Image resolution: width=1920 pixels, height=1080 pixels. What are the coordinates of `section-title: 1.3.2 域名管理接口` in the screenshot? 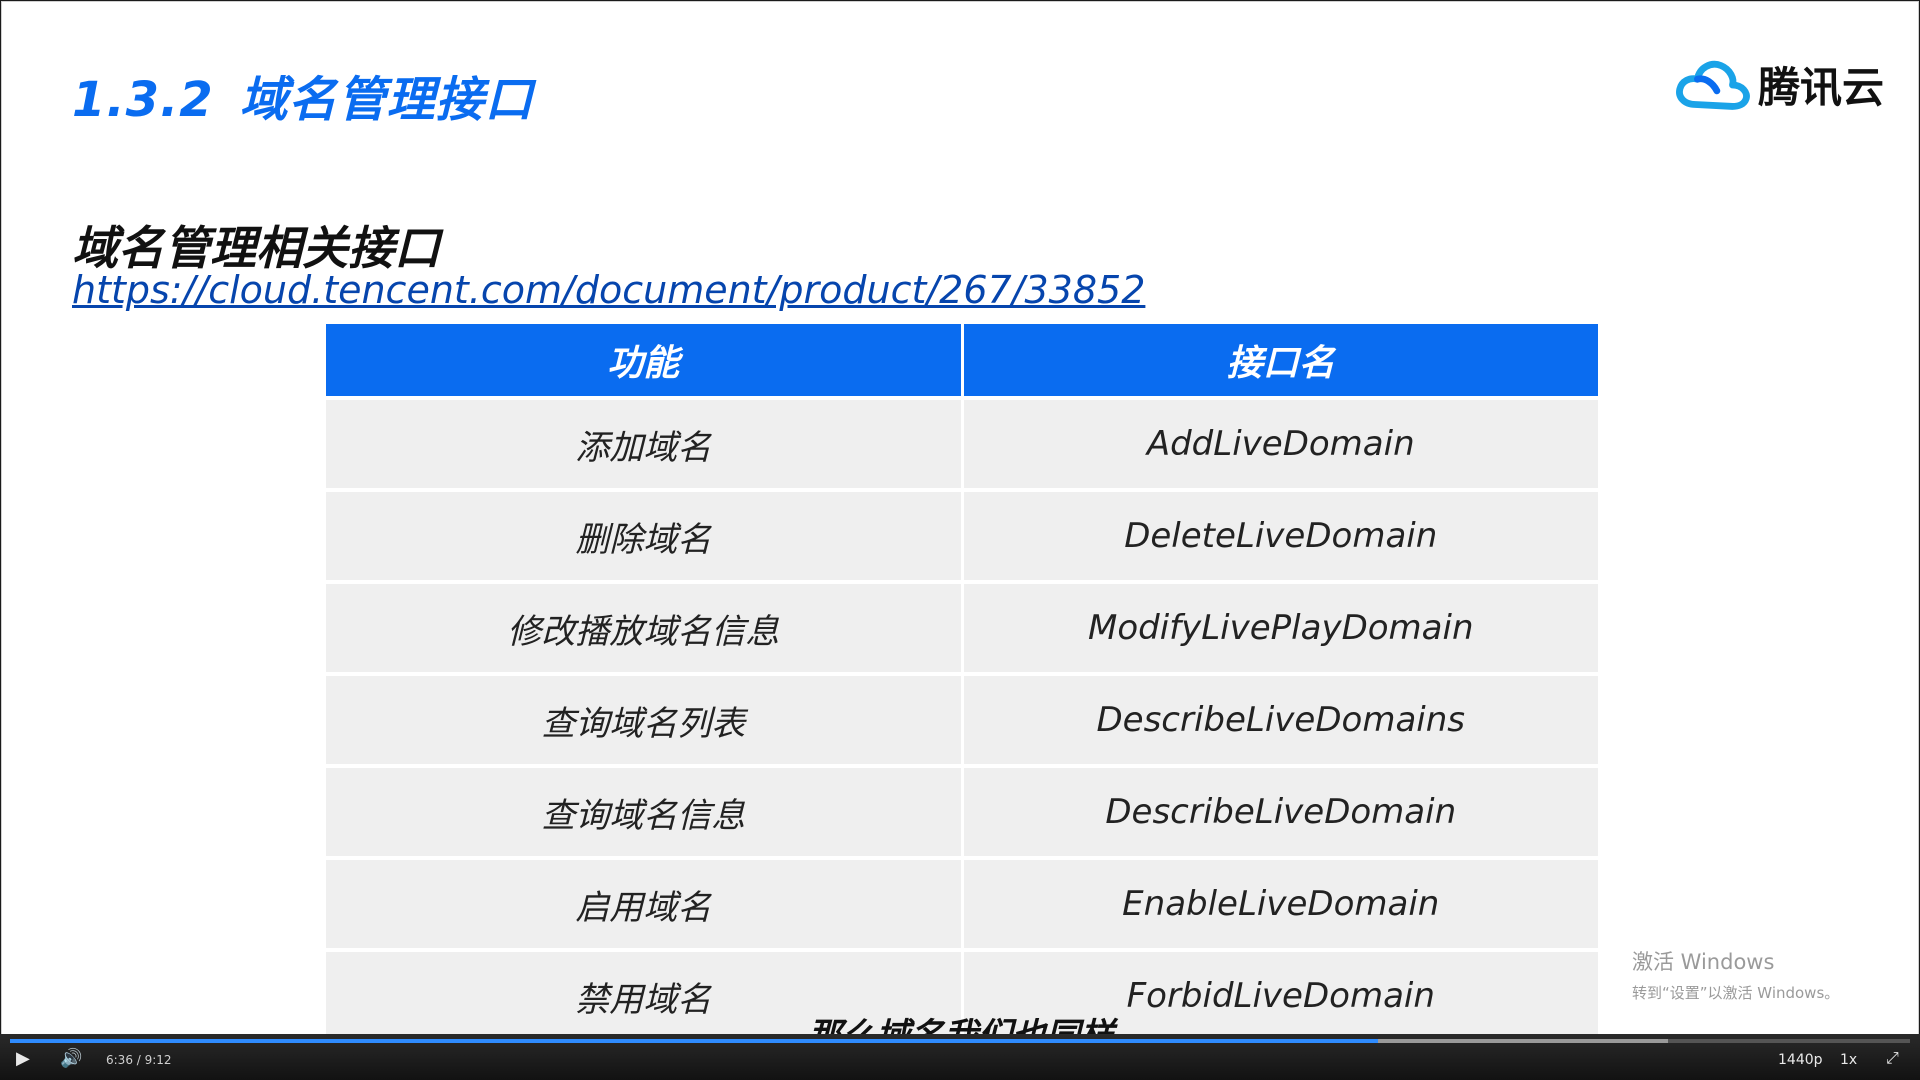 It's located at (303, 95).